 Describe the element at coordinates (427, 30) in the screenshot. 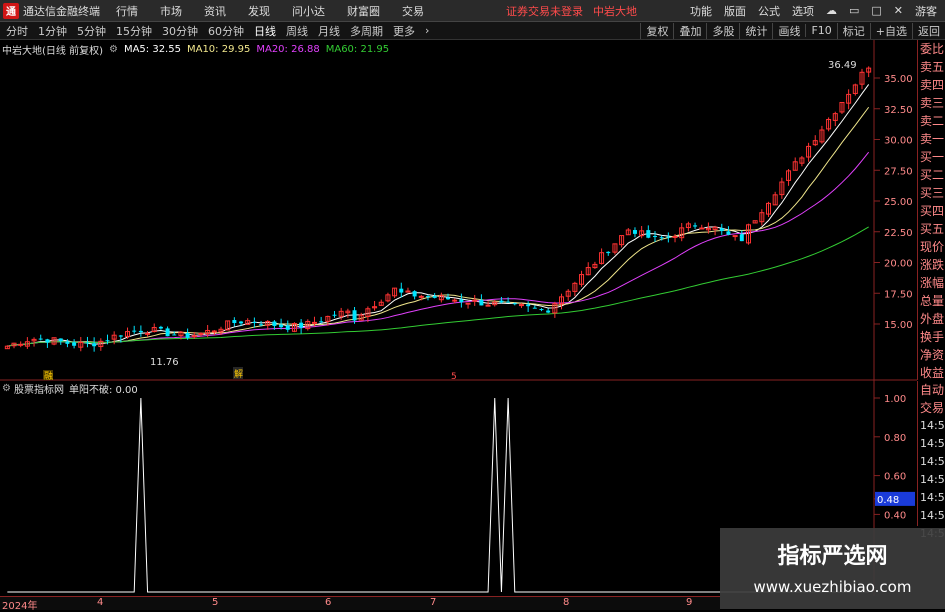

I see `chevron-right-icon: ›` at that location.